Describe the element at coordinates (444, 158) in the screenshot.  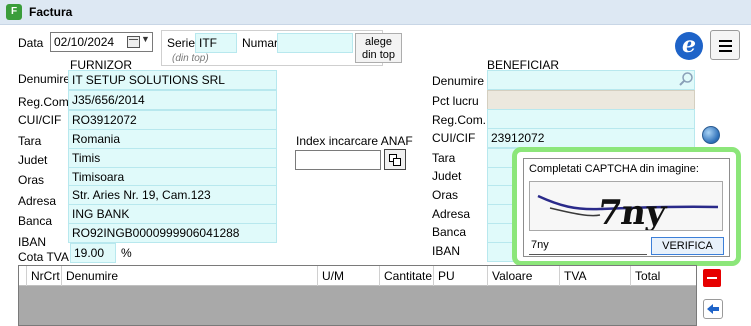
I see `beneficiar-tara-label: Tara` at that location.